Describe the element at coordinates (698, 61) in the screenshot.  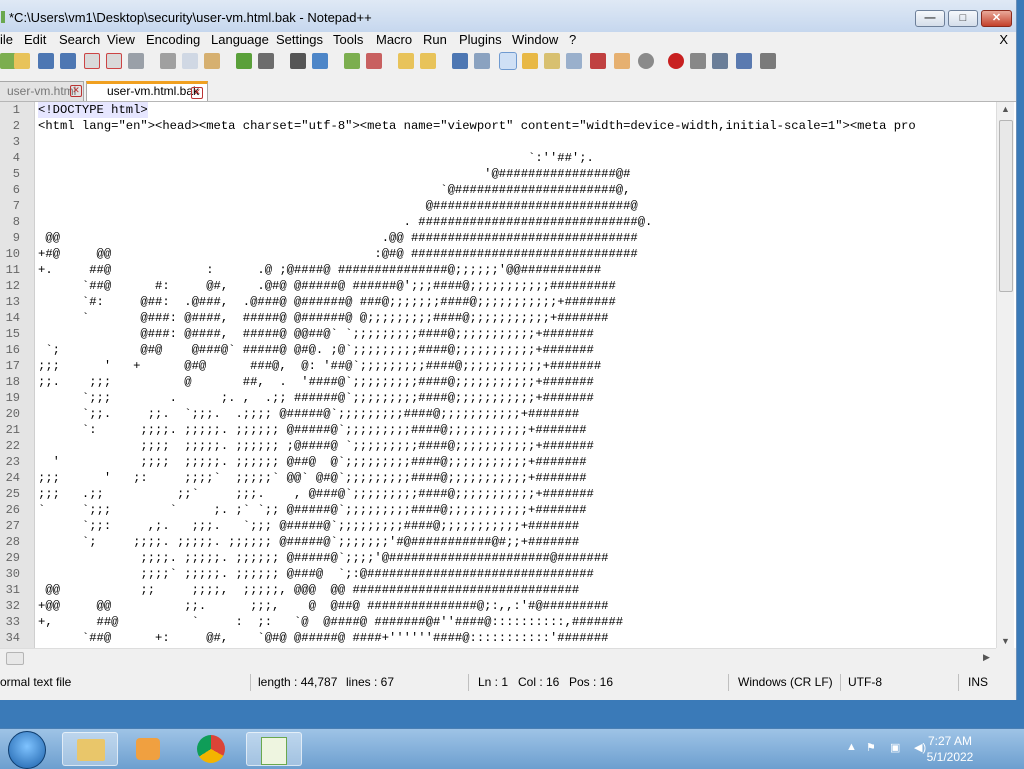
I see `macro-stop-icon` at that location.